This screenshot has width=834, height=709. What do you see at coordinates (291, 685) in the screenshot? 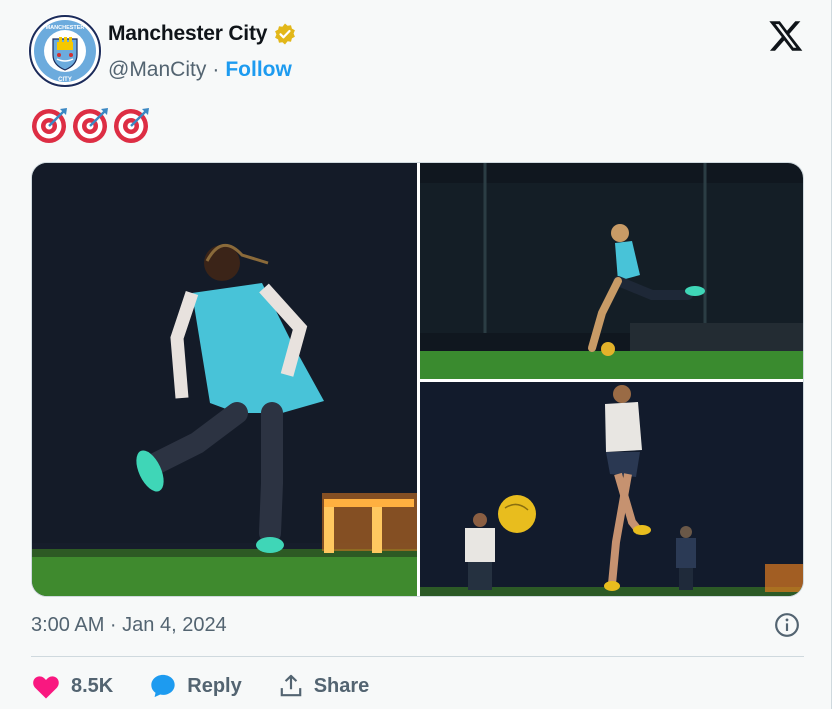
I see `share-icon` at bounding box center [291, 685].